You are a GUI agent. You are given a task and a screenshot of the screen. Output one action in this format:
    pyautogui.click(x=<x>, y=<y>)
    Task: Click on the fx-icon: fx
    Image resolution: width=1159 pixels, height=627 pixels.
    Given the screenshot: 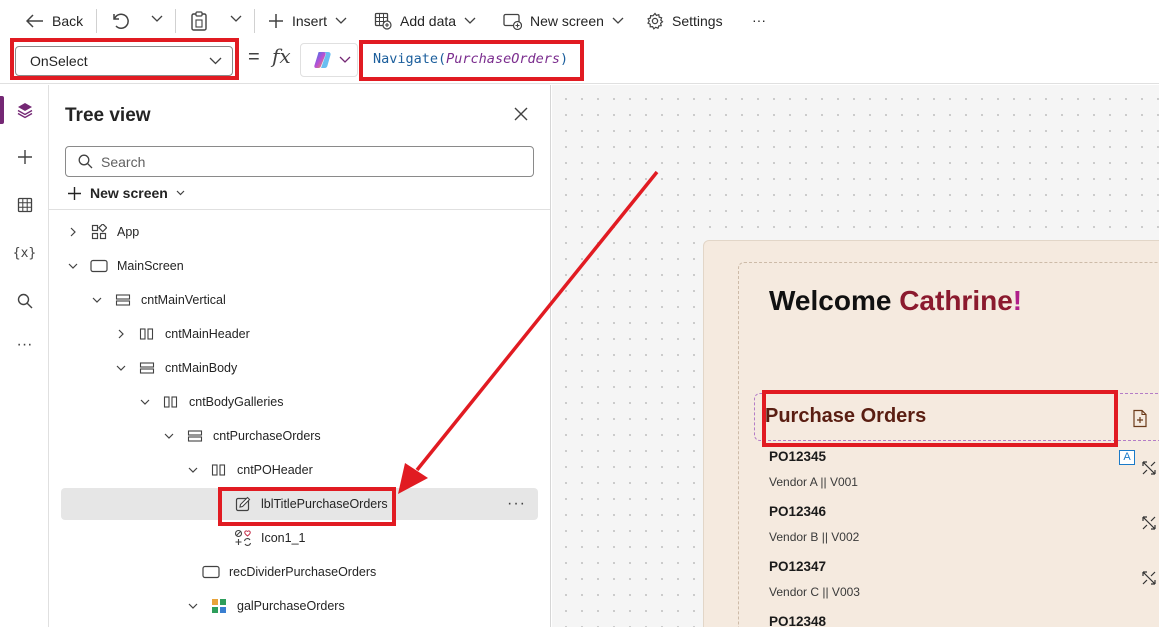 What is the action you would take?
    pyautogui.click(x=281, y=56)
    